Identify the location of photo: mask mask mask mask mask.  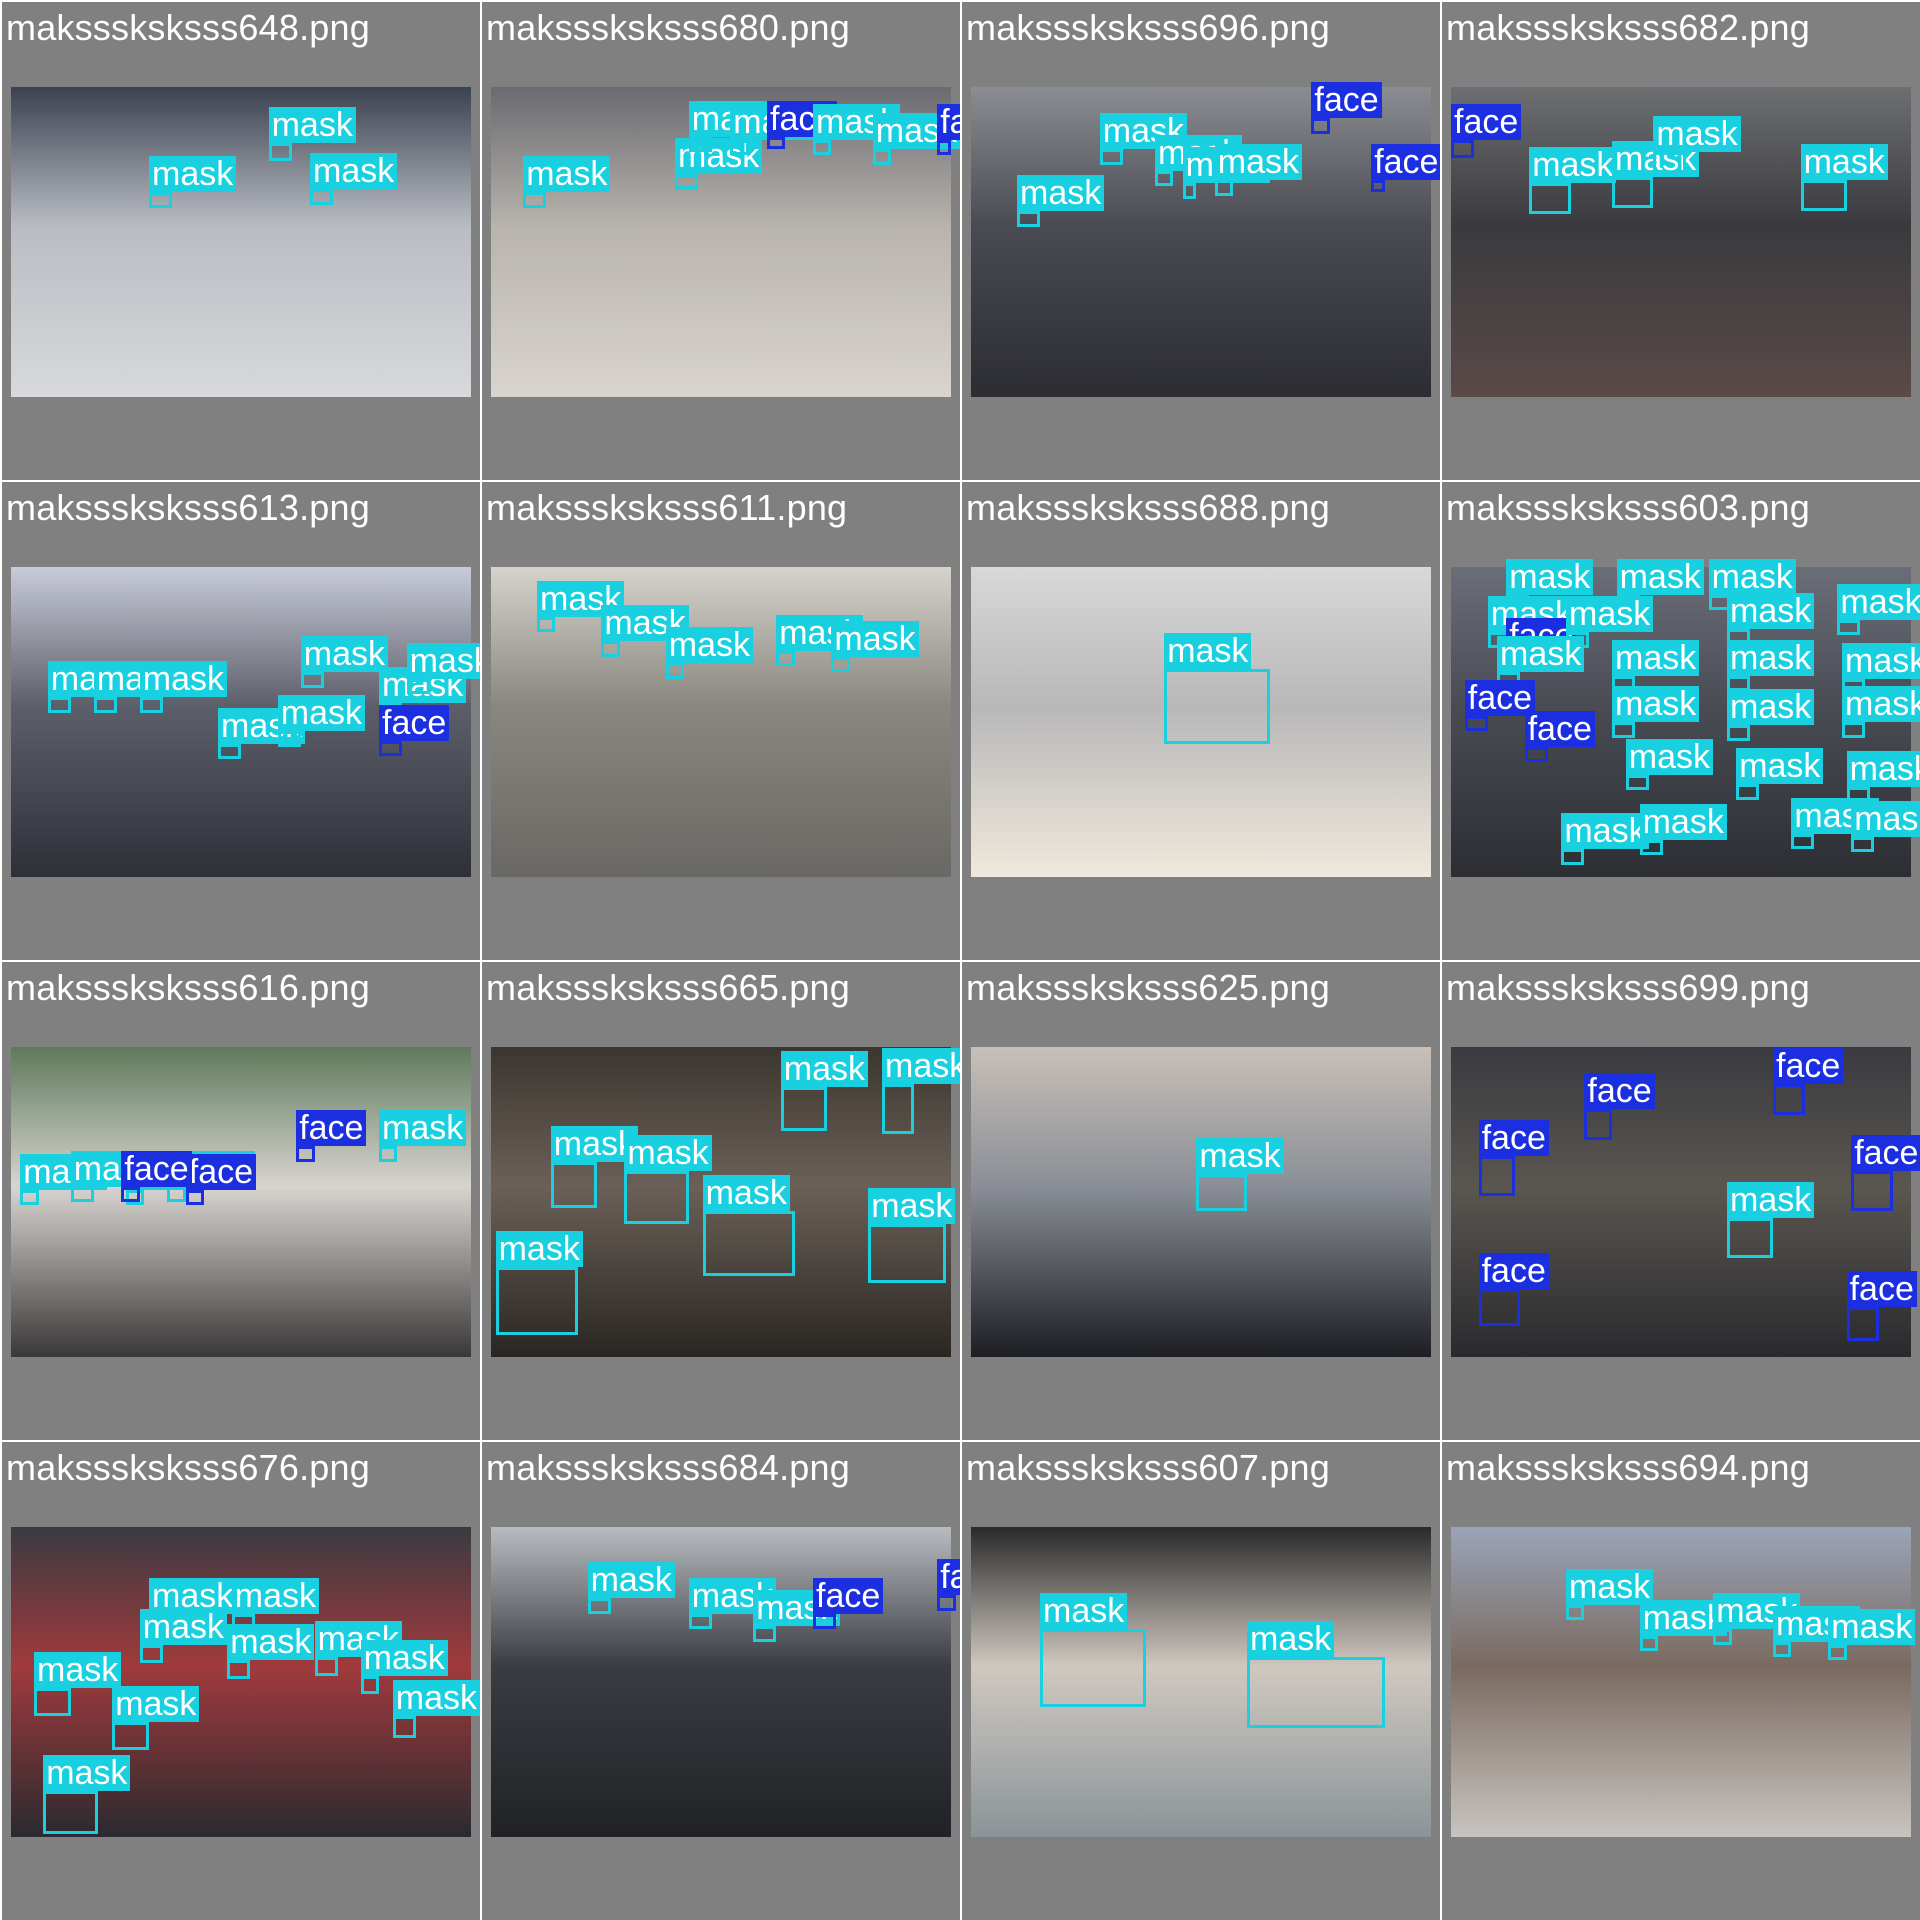
(1683, 1682).